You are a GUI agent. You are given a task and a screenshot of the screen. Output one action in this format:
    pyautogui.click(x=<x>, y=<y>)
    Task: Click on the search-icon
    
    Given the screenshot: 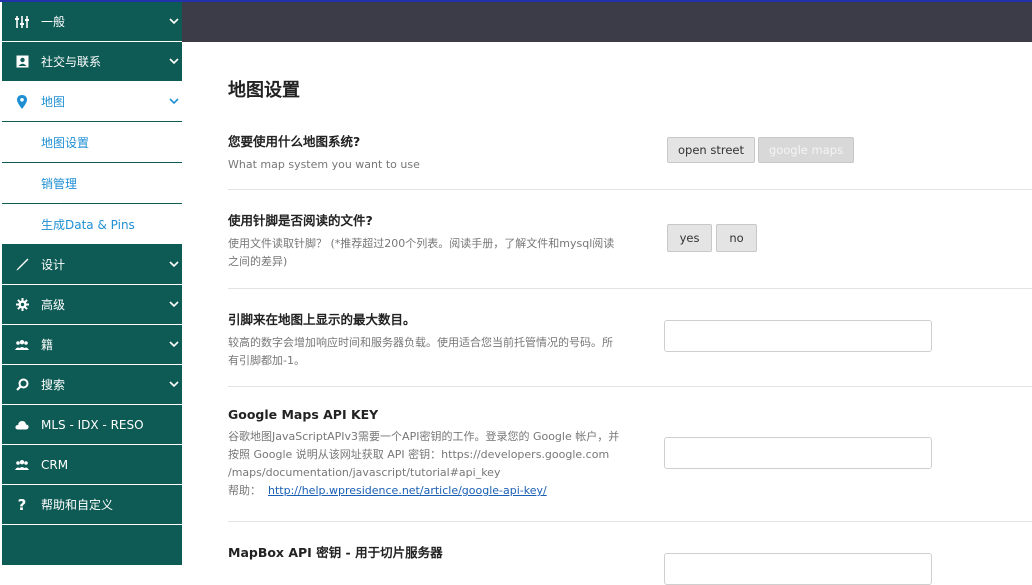 What is the action you would take?
    pyautogui.click(x=22, y=385)
    